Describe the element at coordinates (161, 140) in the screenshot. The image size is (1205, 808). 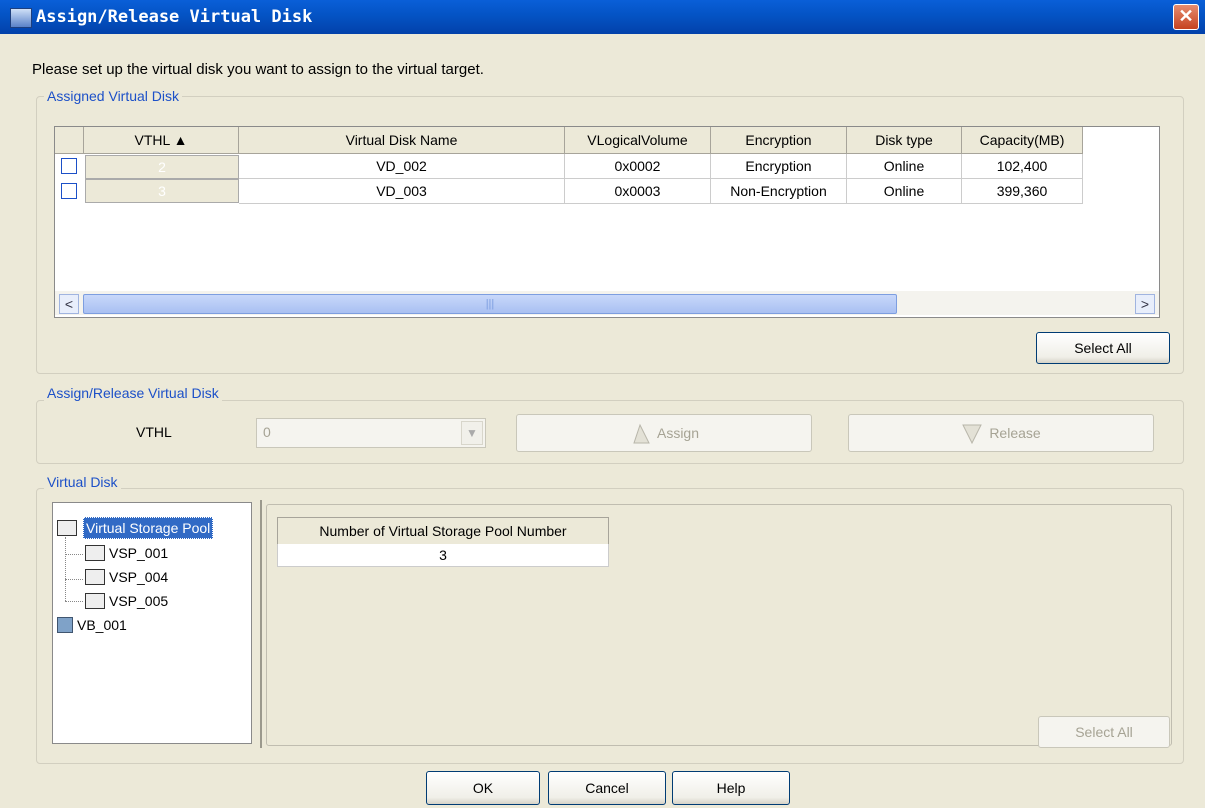
I see `column-header-vthl: VTHL ▲` at that location.